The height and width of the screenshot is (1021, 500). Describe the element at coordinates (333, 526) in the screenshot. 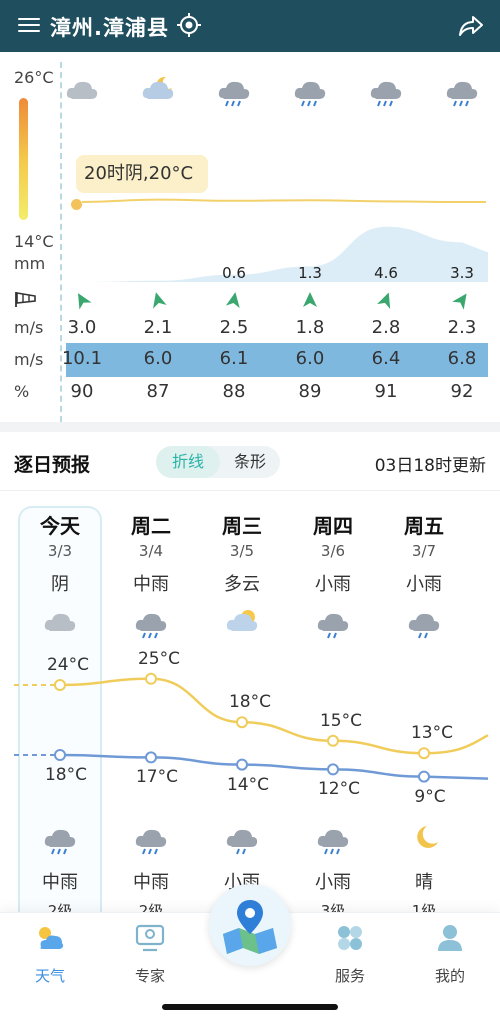

I see `day-name: 周四` at that location.